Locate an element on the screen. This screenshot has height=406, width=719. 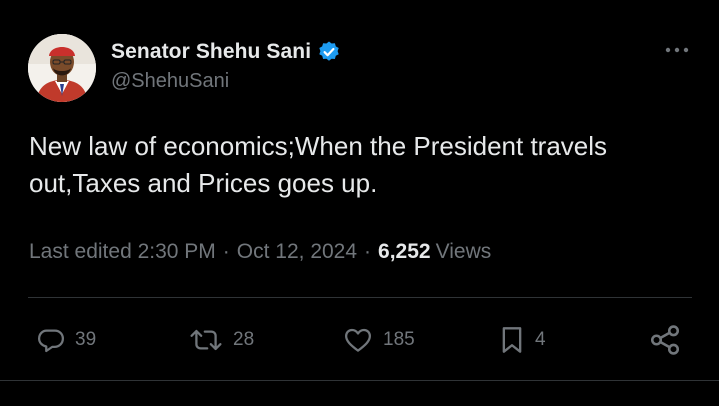
share-icon is located at coordinates (665, 340).